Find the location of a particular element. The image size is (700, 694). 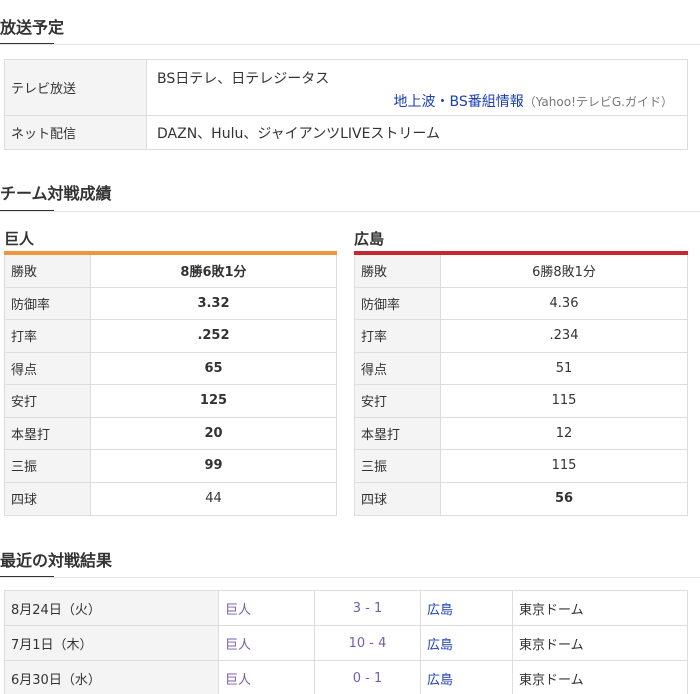

stat-row: 勝敗 8勝6敗1分 is located at coordinates (170, 271).